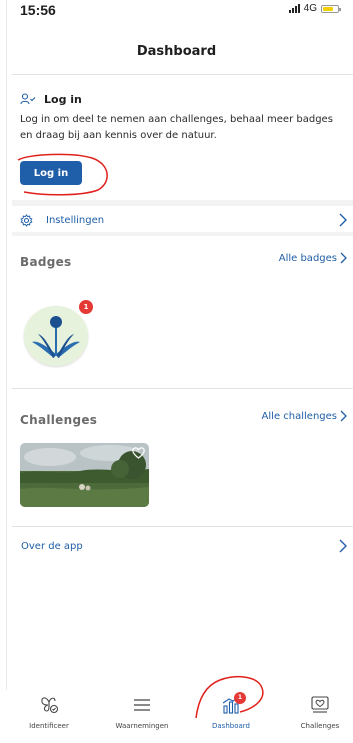 The width and height of the screenshot is (353, 743). I want to click on tab-label-challenges: Challenges, so click(320, 726).